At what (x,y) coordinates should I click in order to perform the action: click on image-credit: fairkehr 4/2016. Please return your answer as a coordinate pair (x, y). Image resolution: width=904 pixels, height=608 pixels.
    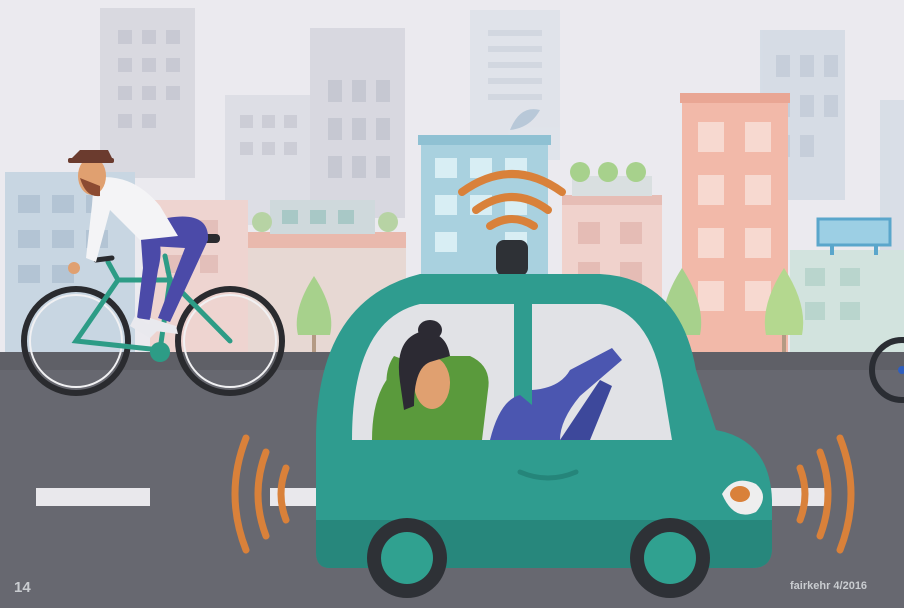
    Looking at the image, I should click on (829, 586).